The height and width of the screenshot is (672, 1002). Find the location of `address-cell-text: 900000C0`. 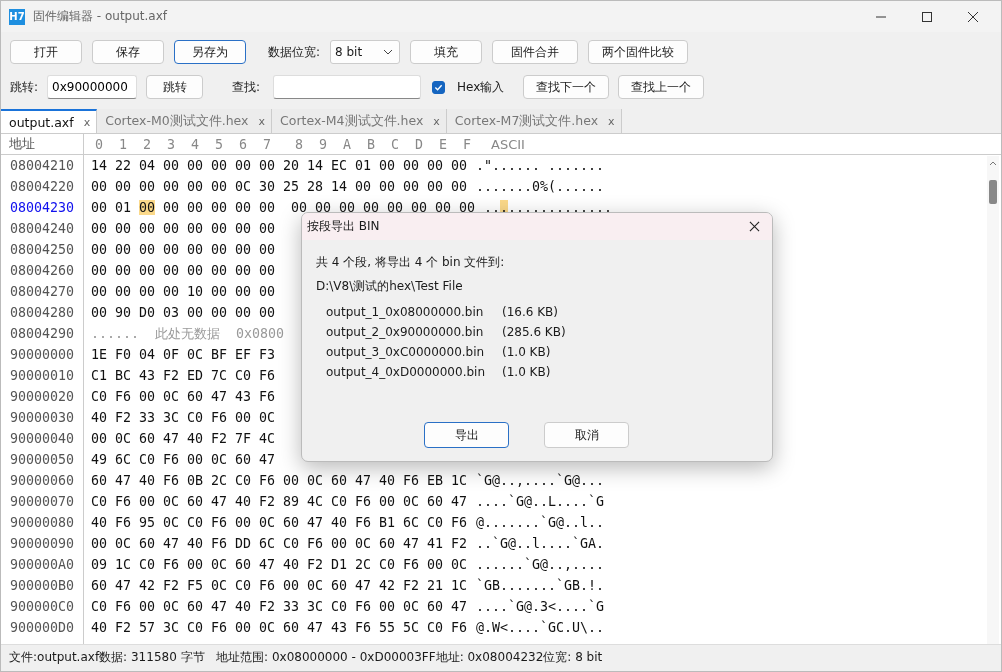

address-cell-text: 900000C0 is located at coordinates (42, 606).